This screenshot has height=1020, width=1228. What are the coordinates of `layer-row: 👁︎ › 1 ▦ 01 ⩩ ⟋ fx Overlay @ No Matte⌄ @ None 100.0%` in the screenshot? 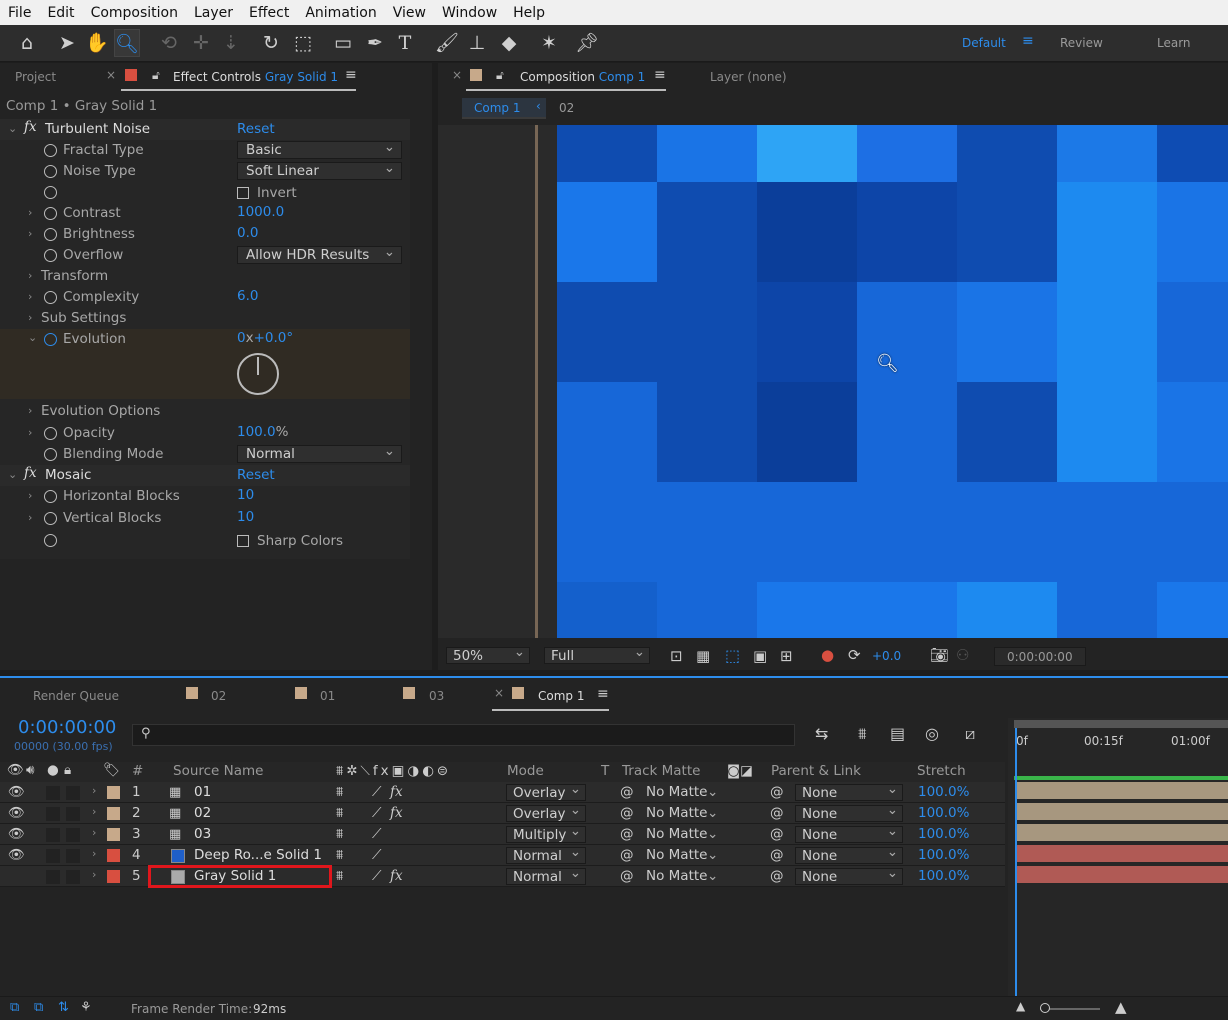 It's located at (502, 792).